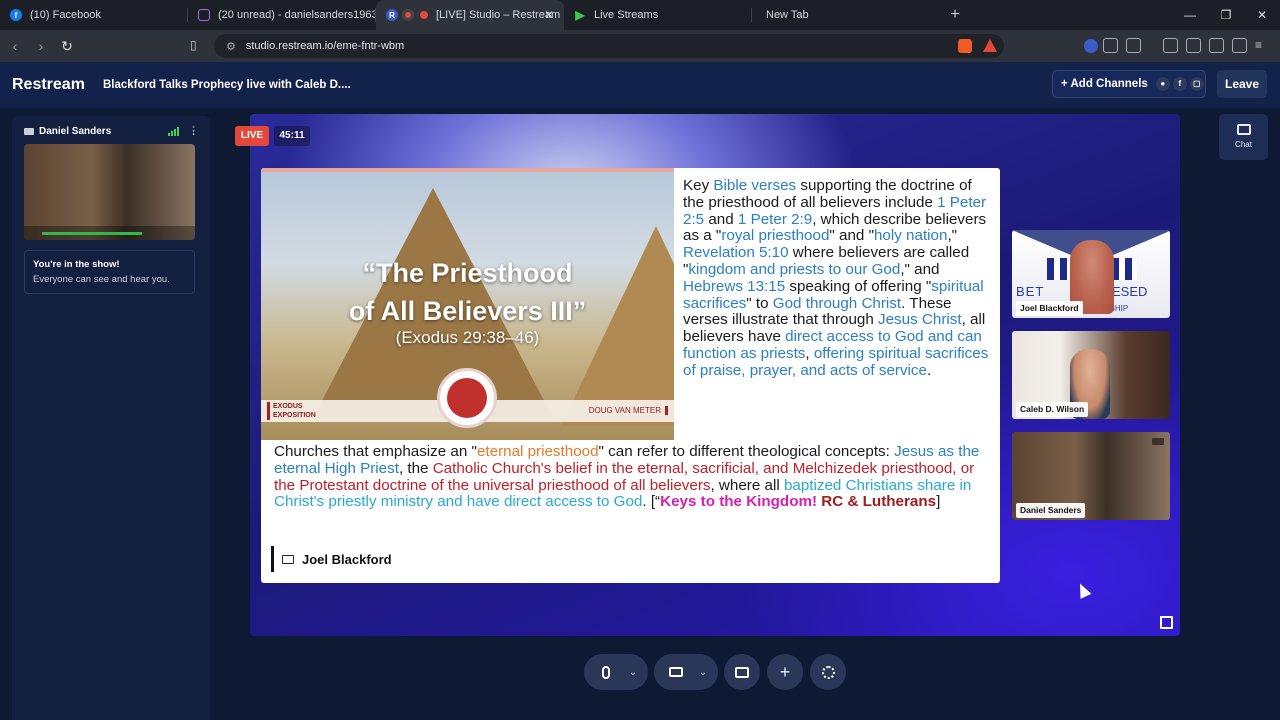 This screenshot has height=720, width=1280. Describe the element at coordinates (325, 46) in the screenshot. I see `url-text: studio.restream.io/eme-fntr-wbm` at that location.